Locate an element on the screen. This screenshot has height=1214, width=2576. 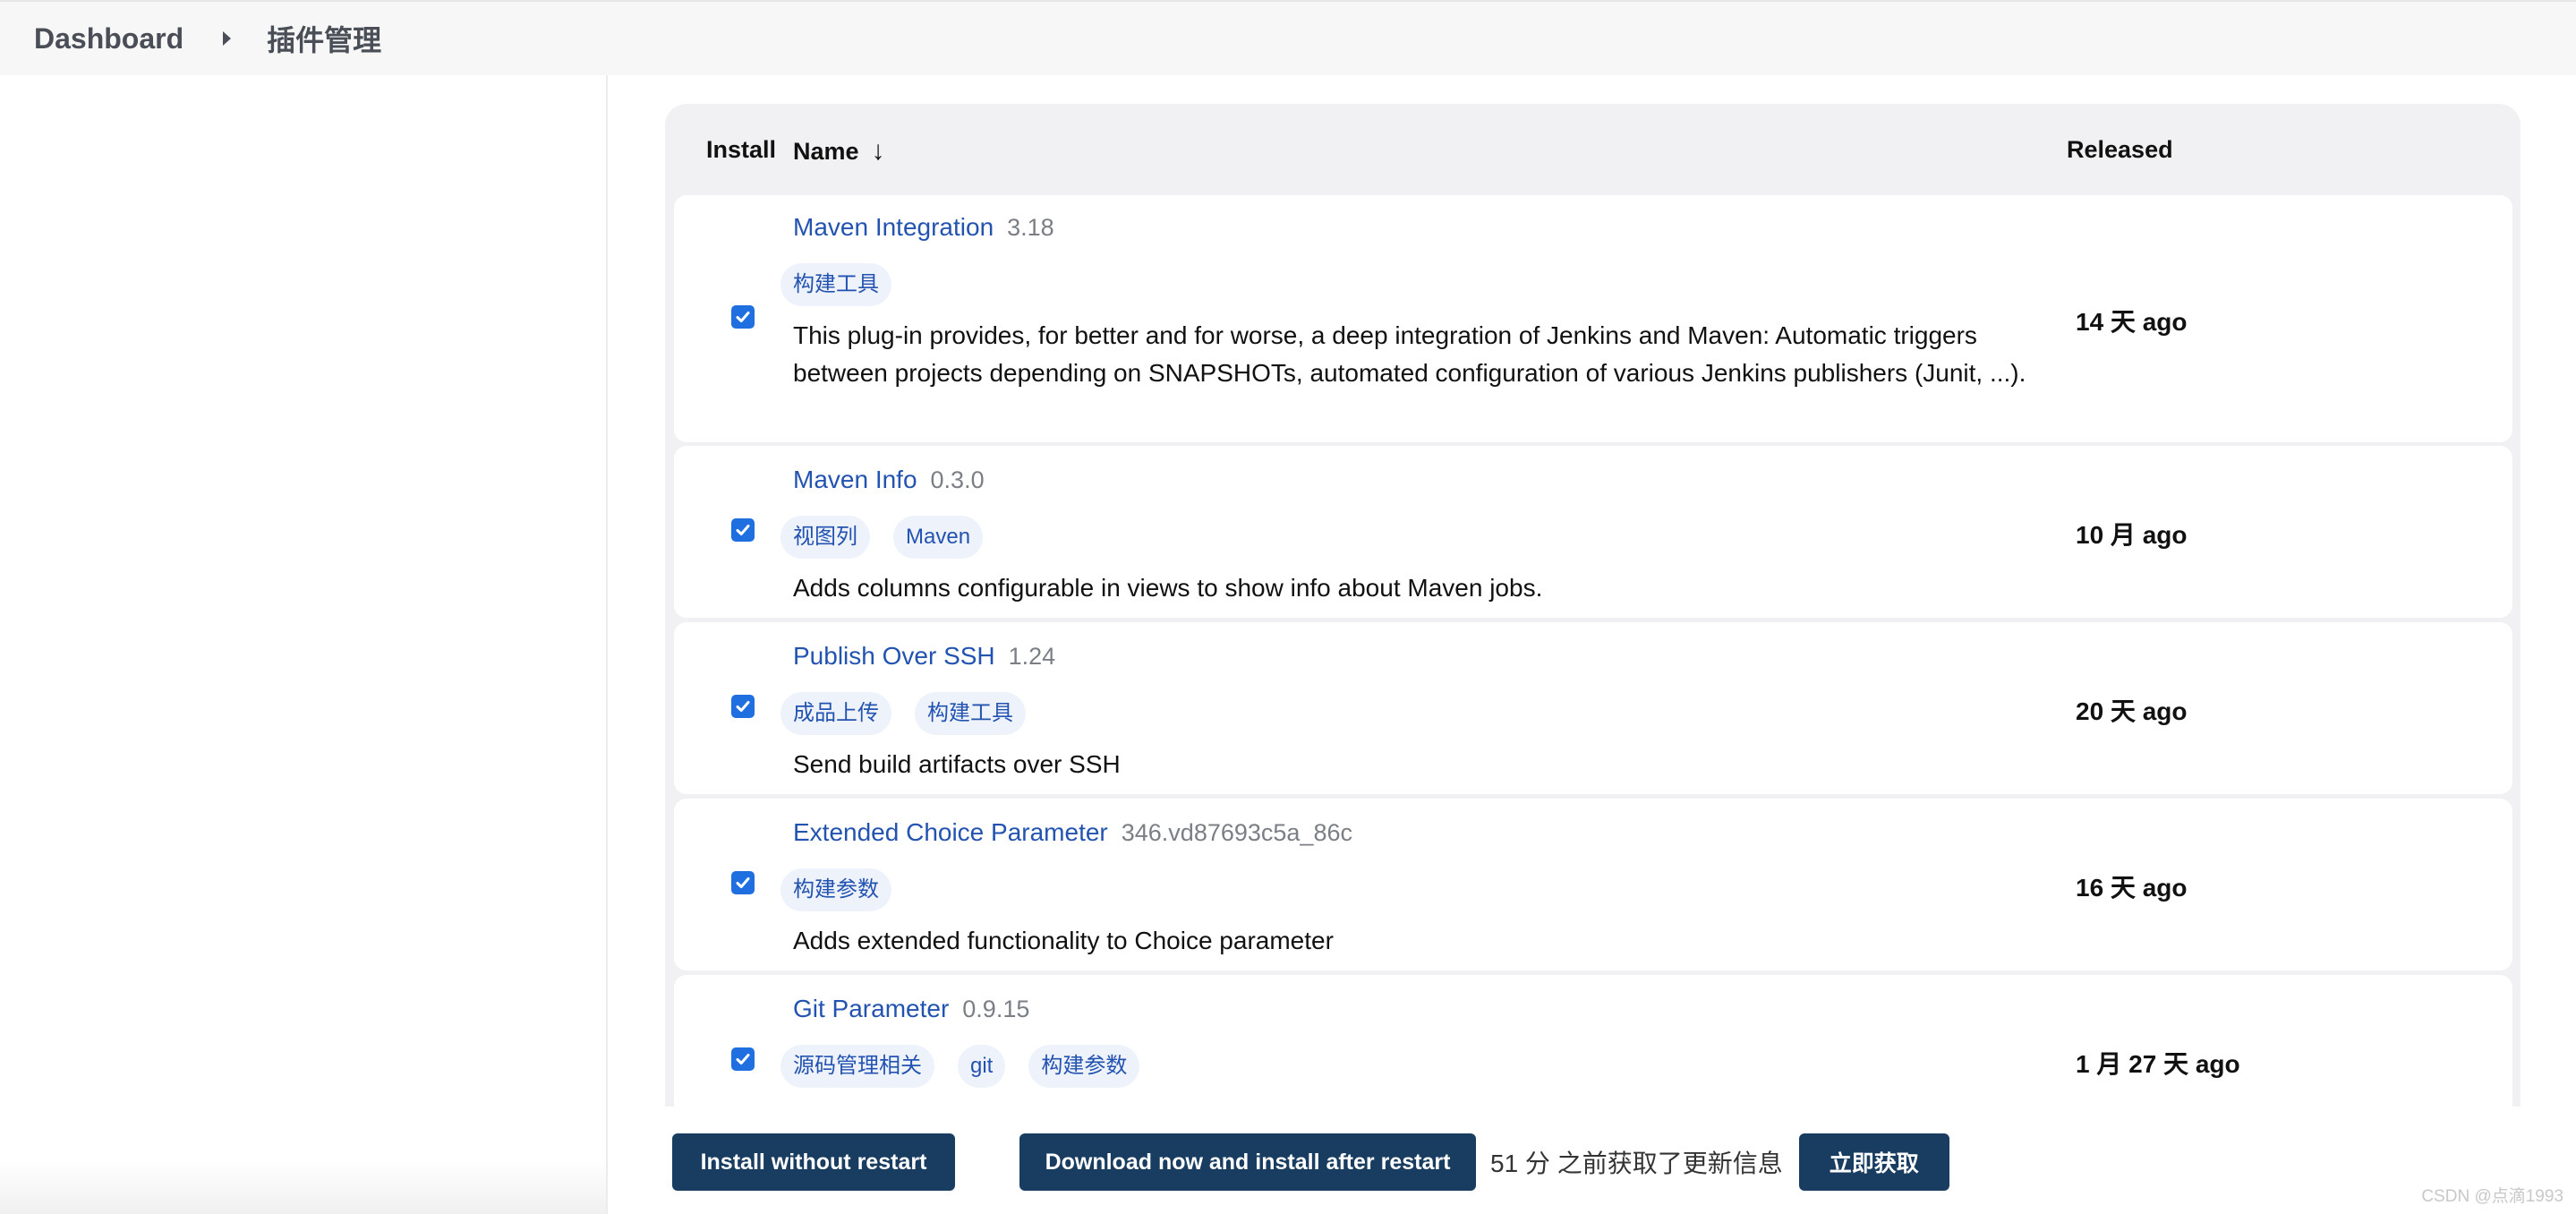
plugin-tags: 视图列 Maven is located at coordinates (1413, 537).